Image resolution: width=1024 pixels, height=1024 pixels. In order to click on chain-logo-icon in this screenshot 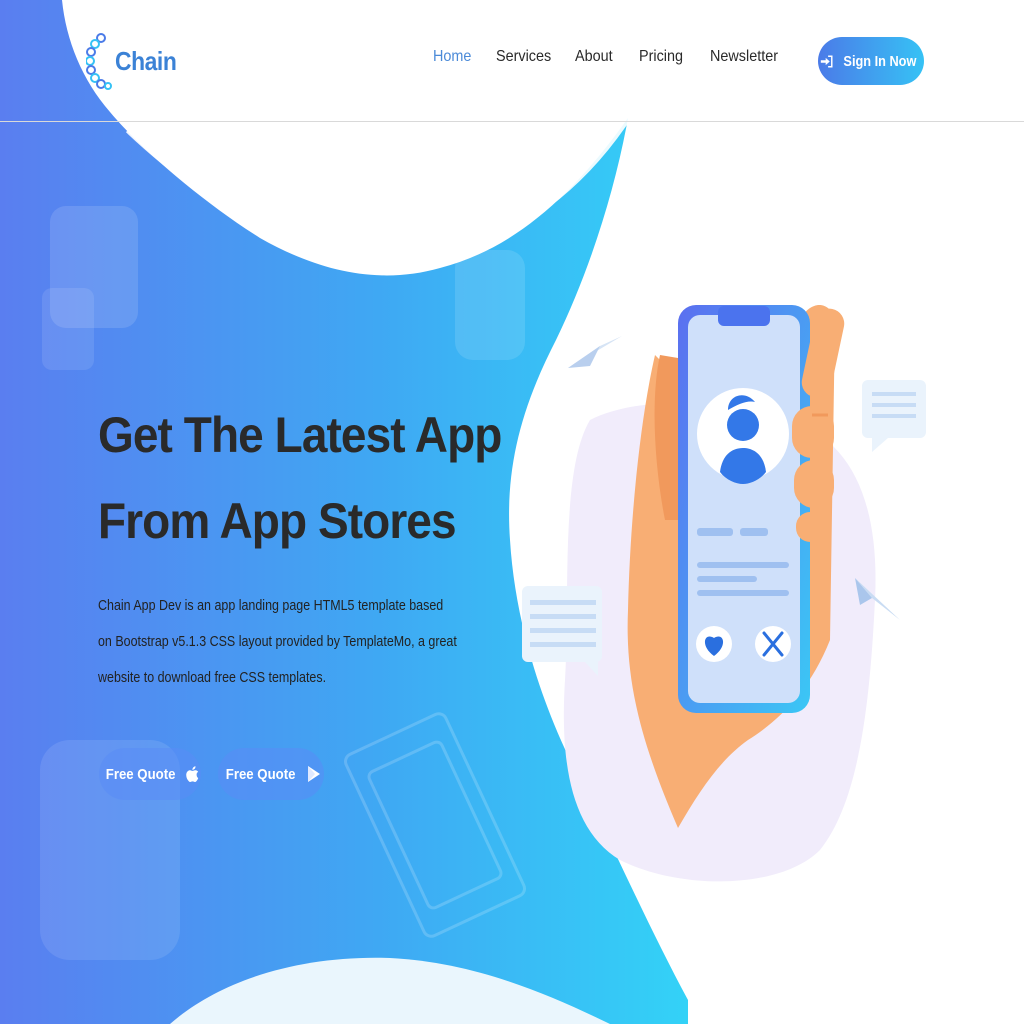, I will do `click(99, 61)`.